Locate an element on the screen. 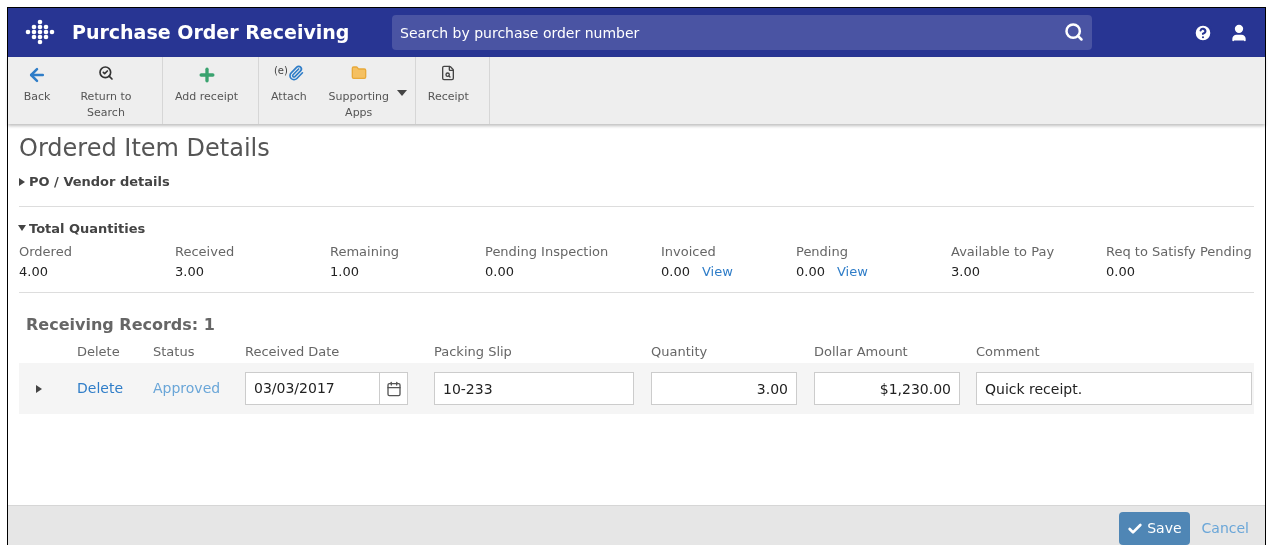 The height and width of the screenshot is (545, 1268). column-header: Delete is located at coordinates (99, 352).